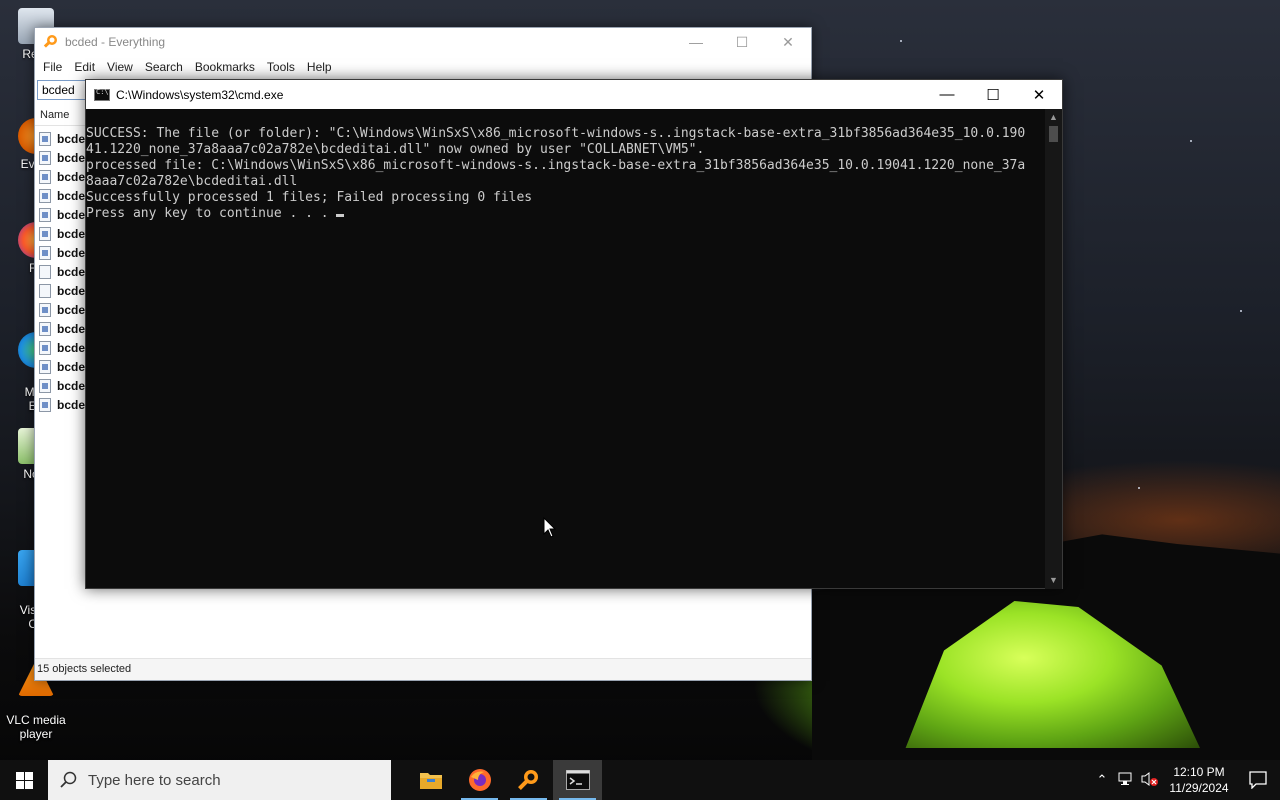  Describe the element at coordinates (192, 181) in the screenshot. I see `console-line: 8aaa7c02a782e\bcdeditai.dll` at that location.